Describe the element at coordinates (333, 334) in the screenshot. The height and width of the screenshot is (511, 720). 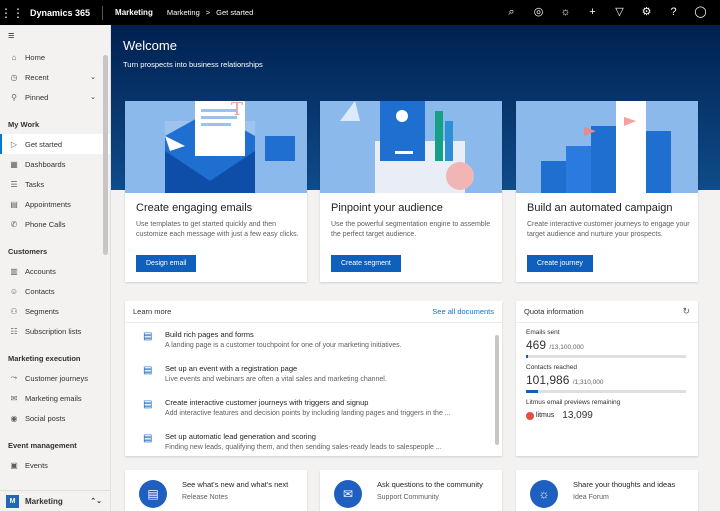
I see `list-item-title: Build rich pages and forms` at that location.